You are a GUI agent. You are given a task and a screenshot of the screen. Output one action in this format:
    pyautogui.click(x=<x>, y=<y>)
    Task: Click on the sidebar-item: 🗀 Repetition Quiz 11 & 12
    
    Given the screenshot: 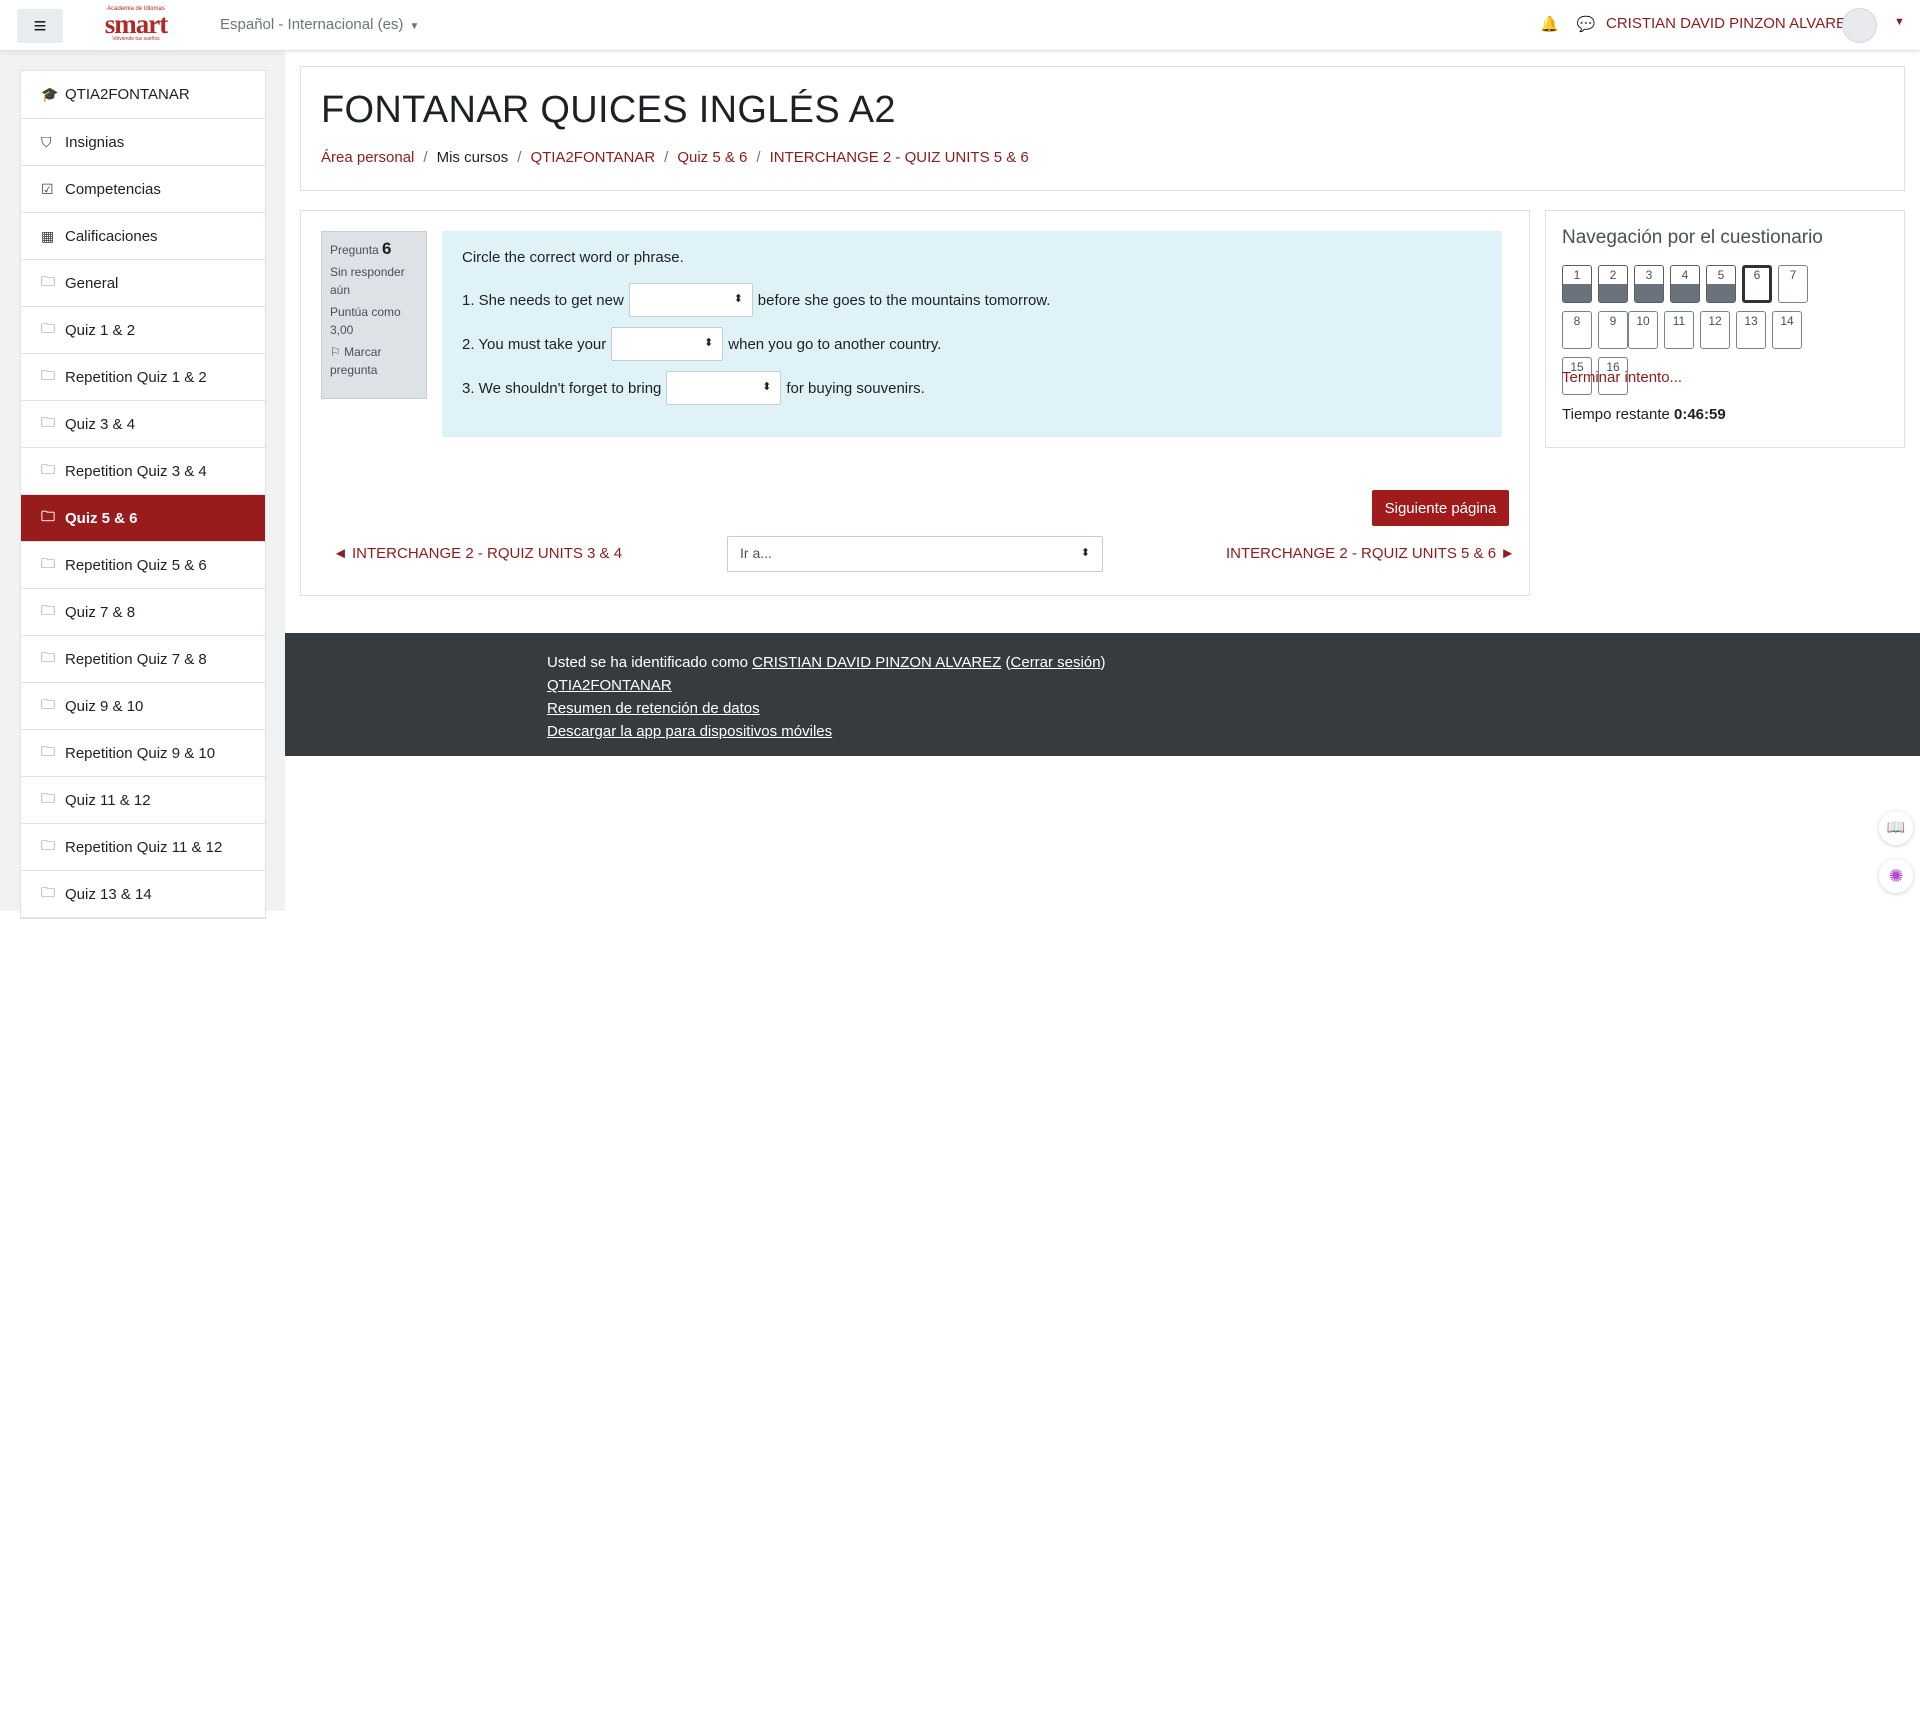 What is the action you would take?
    pyautogui.click(x=143, y=847)
    